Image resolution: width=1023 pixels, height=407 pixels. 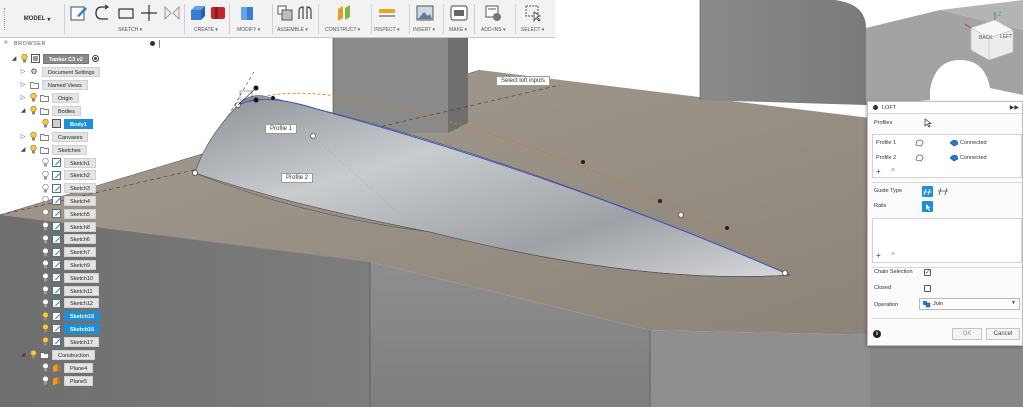 What do you see at coordinates (893, 254) in the screenshot?
I see `remove-rail-button: ×` at bounding box center [893, 254].